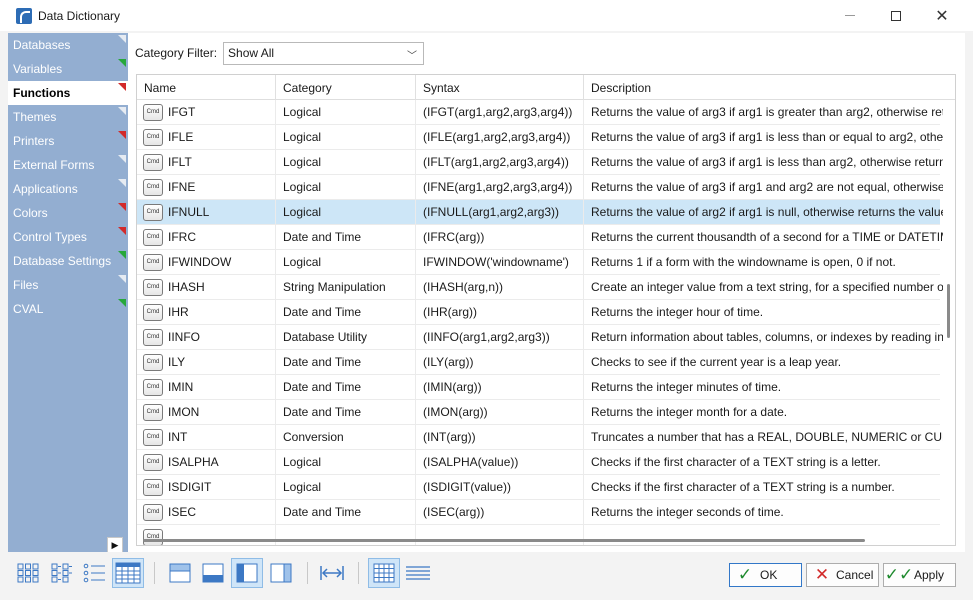  I want to click on maximize-button, so click(896, 15).